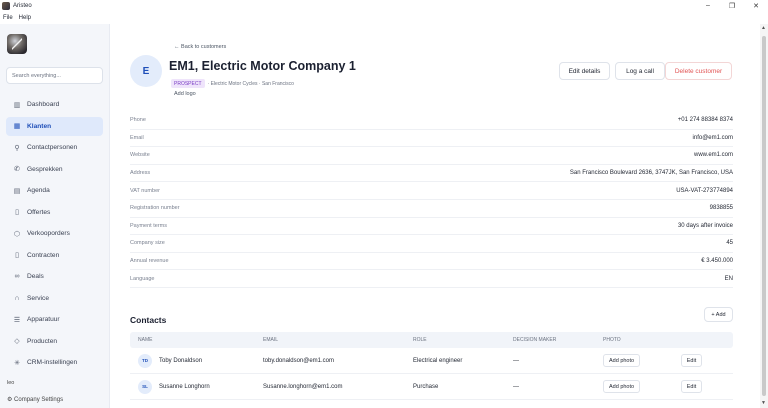  What do you see at coordinates (185, 94) in the screenshot?
I see `add-logo-link: Add logo` at bounding box center [185, 94].